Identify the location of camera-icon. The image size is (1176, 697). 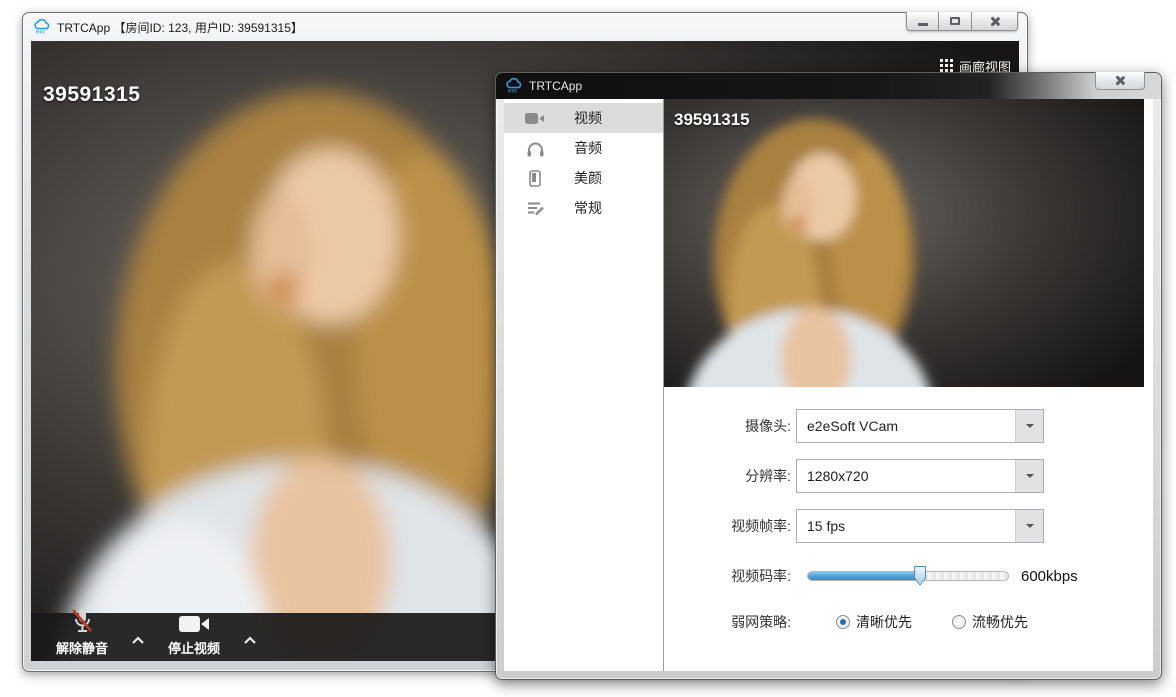
(535, 118).